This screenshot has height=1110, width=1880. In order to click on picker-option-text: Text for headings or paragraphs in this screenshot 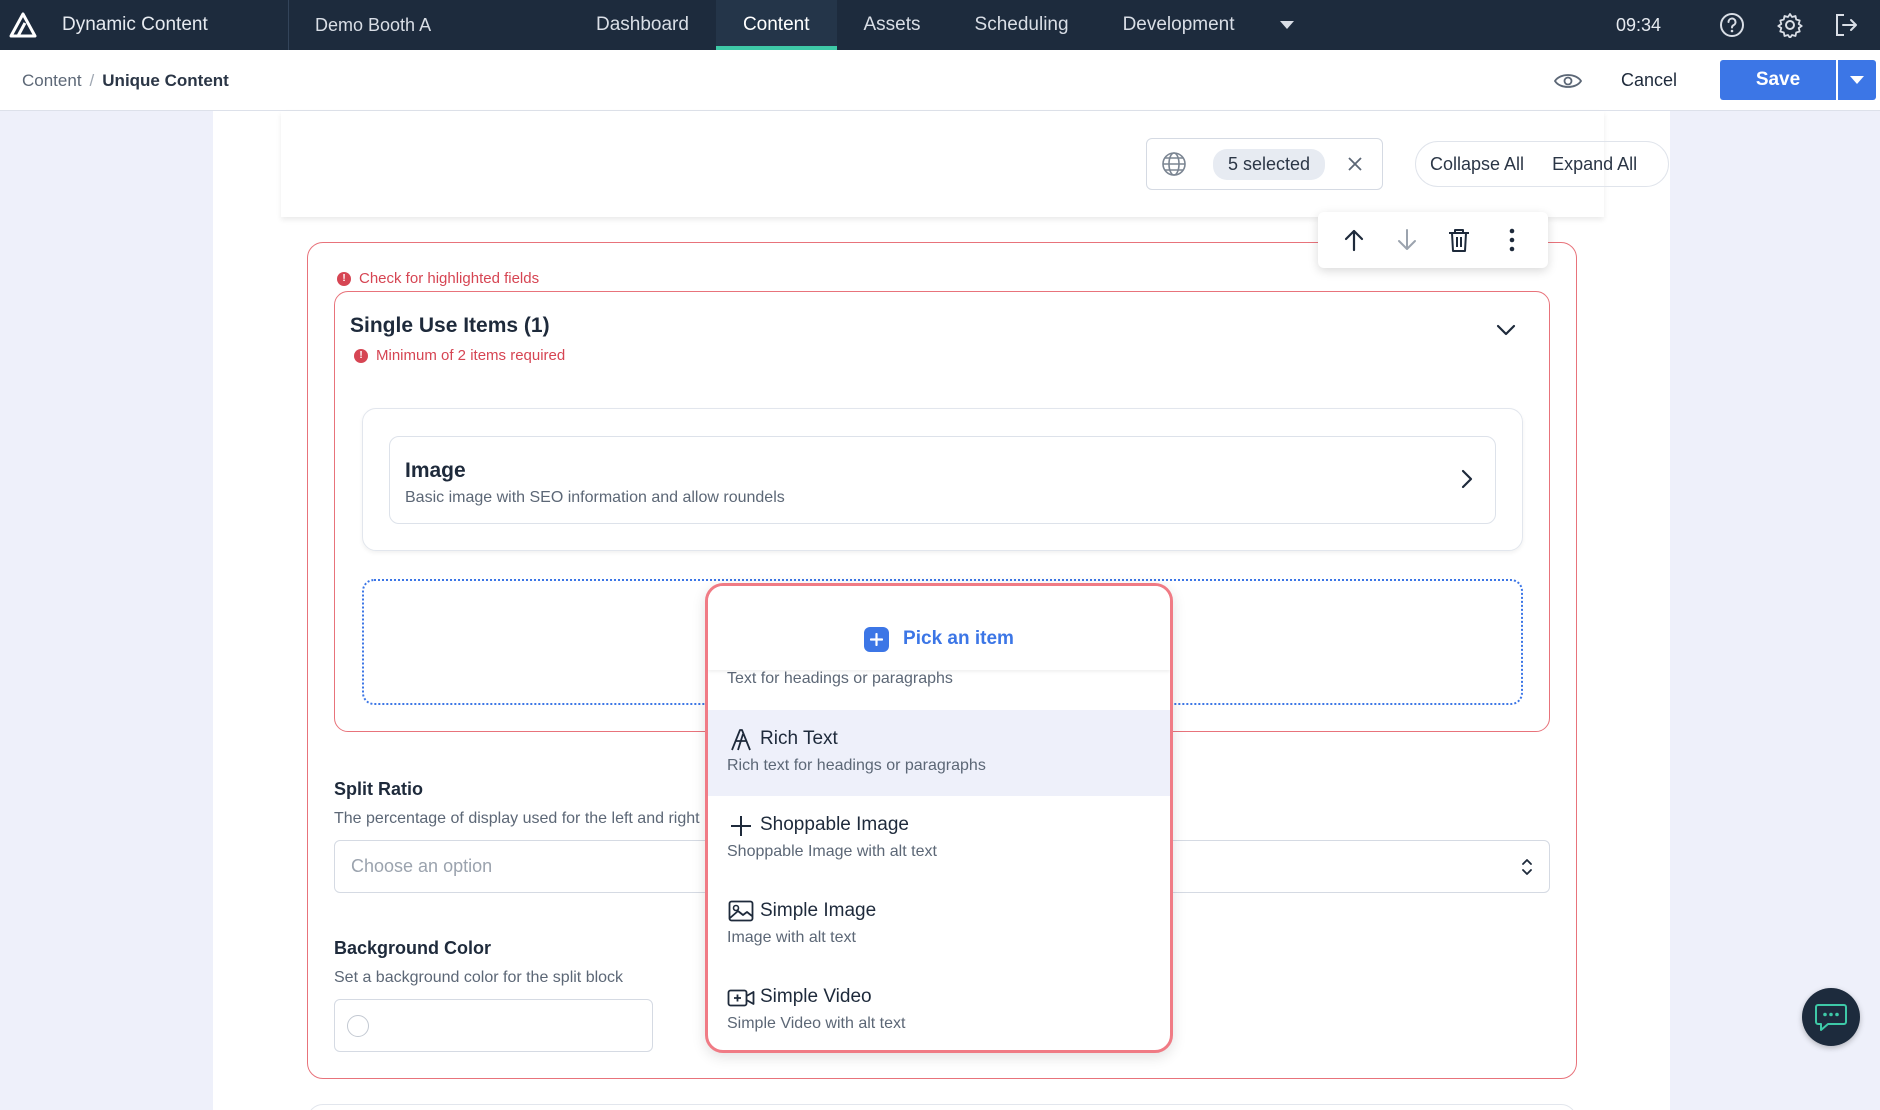, I will do `click(939, 690)`.